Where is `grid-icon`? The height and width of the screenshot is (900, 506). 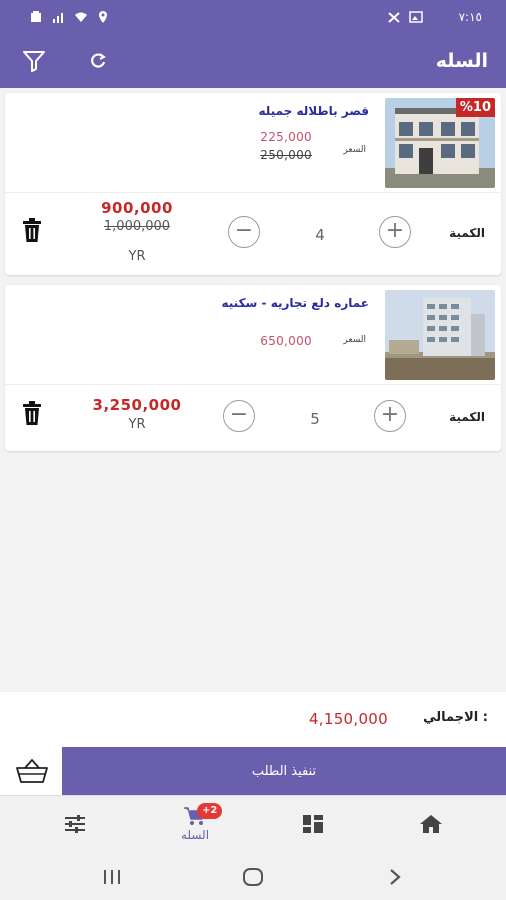 grid-icon is located at coordinates (313, 824).